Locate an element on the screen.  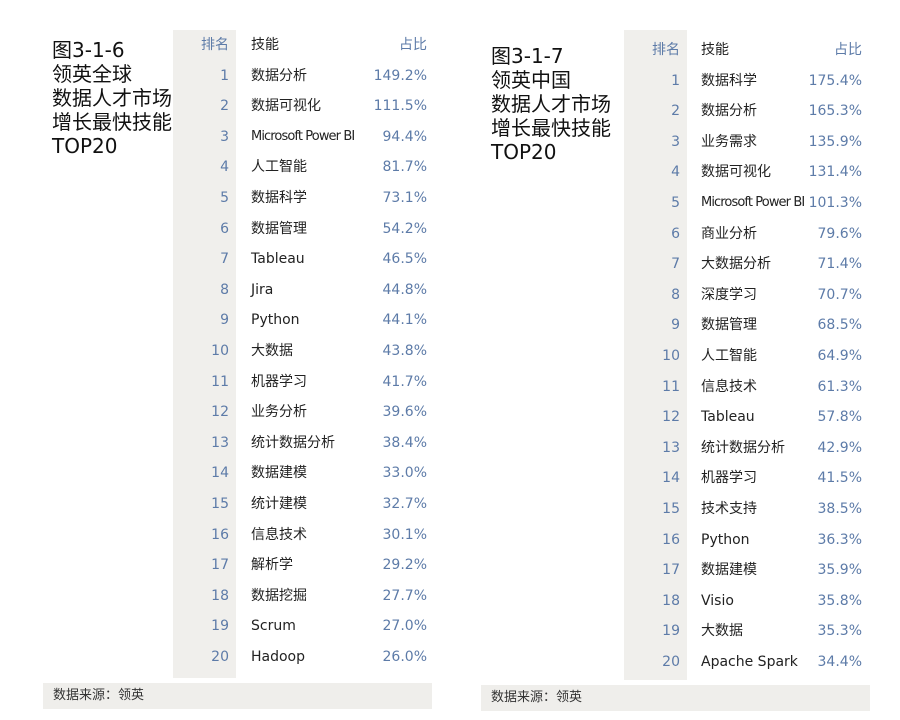
rank-cell: 17 is located at coordinates (671, 570).